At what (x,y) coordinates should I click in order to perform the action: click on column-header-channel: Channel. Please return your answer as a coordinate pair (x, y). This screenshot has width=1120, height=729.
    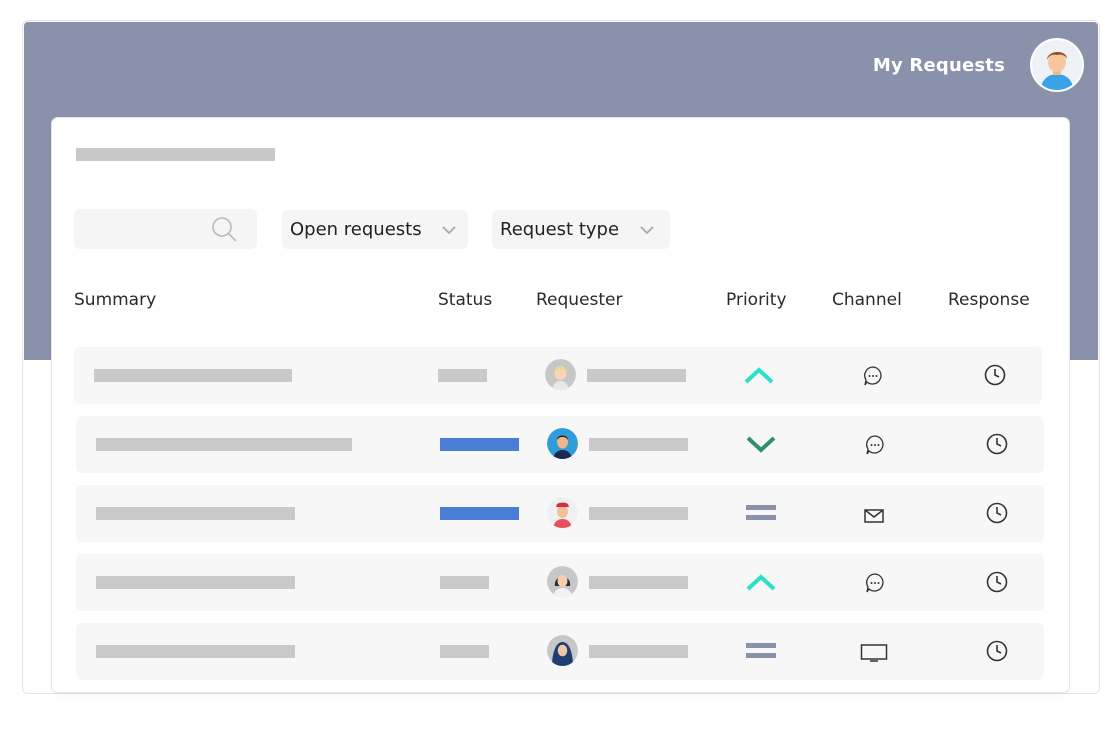
    Looking at the image, I should click on (867, 300).